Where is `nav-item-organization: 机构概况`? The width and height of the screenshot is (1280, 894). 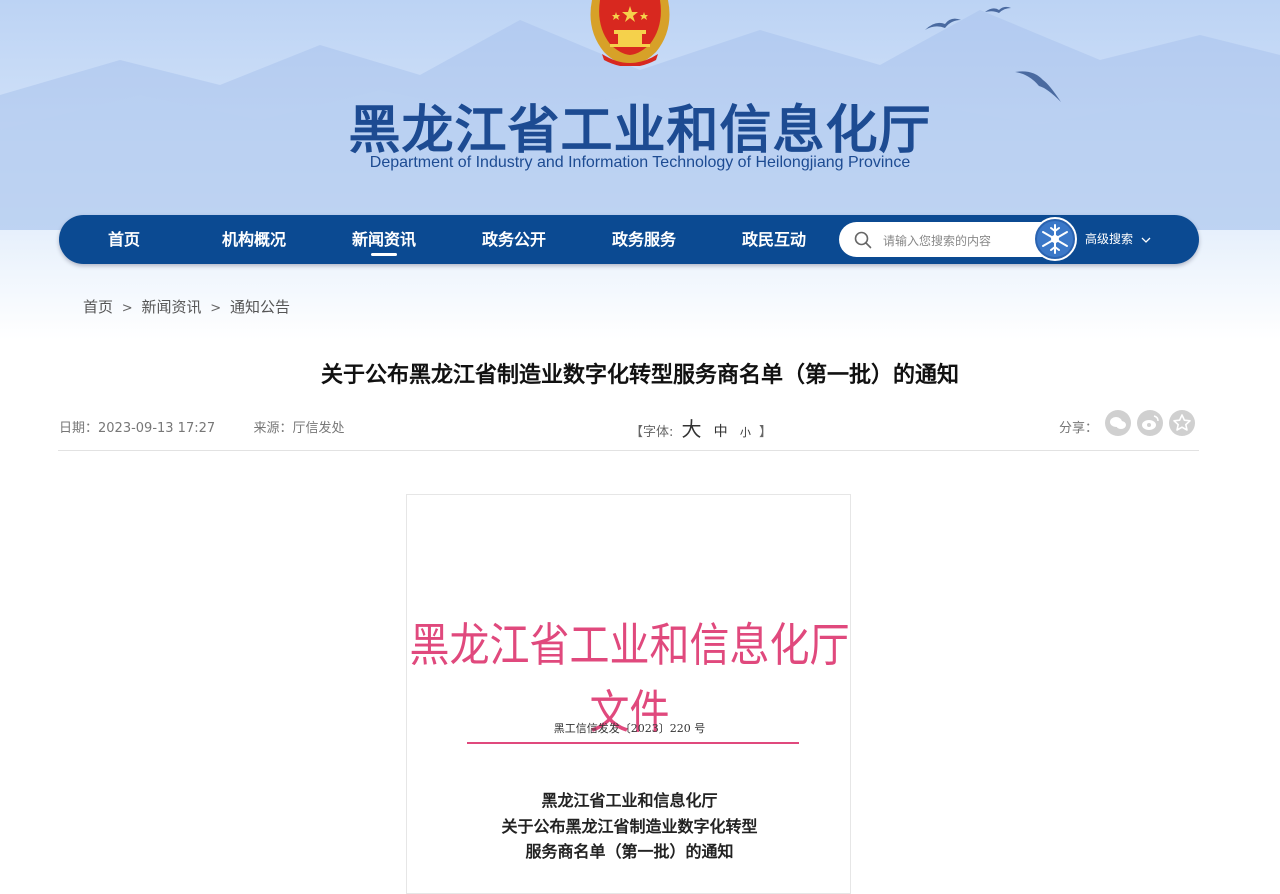
nav-item-organization: 机构概况 is located at coordinates (254, 239).